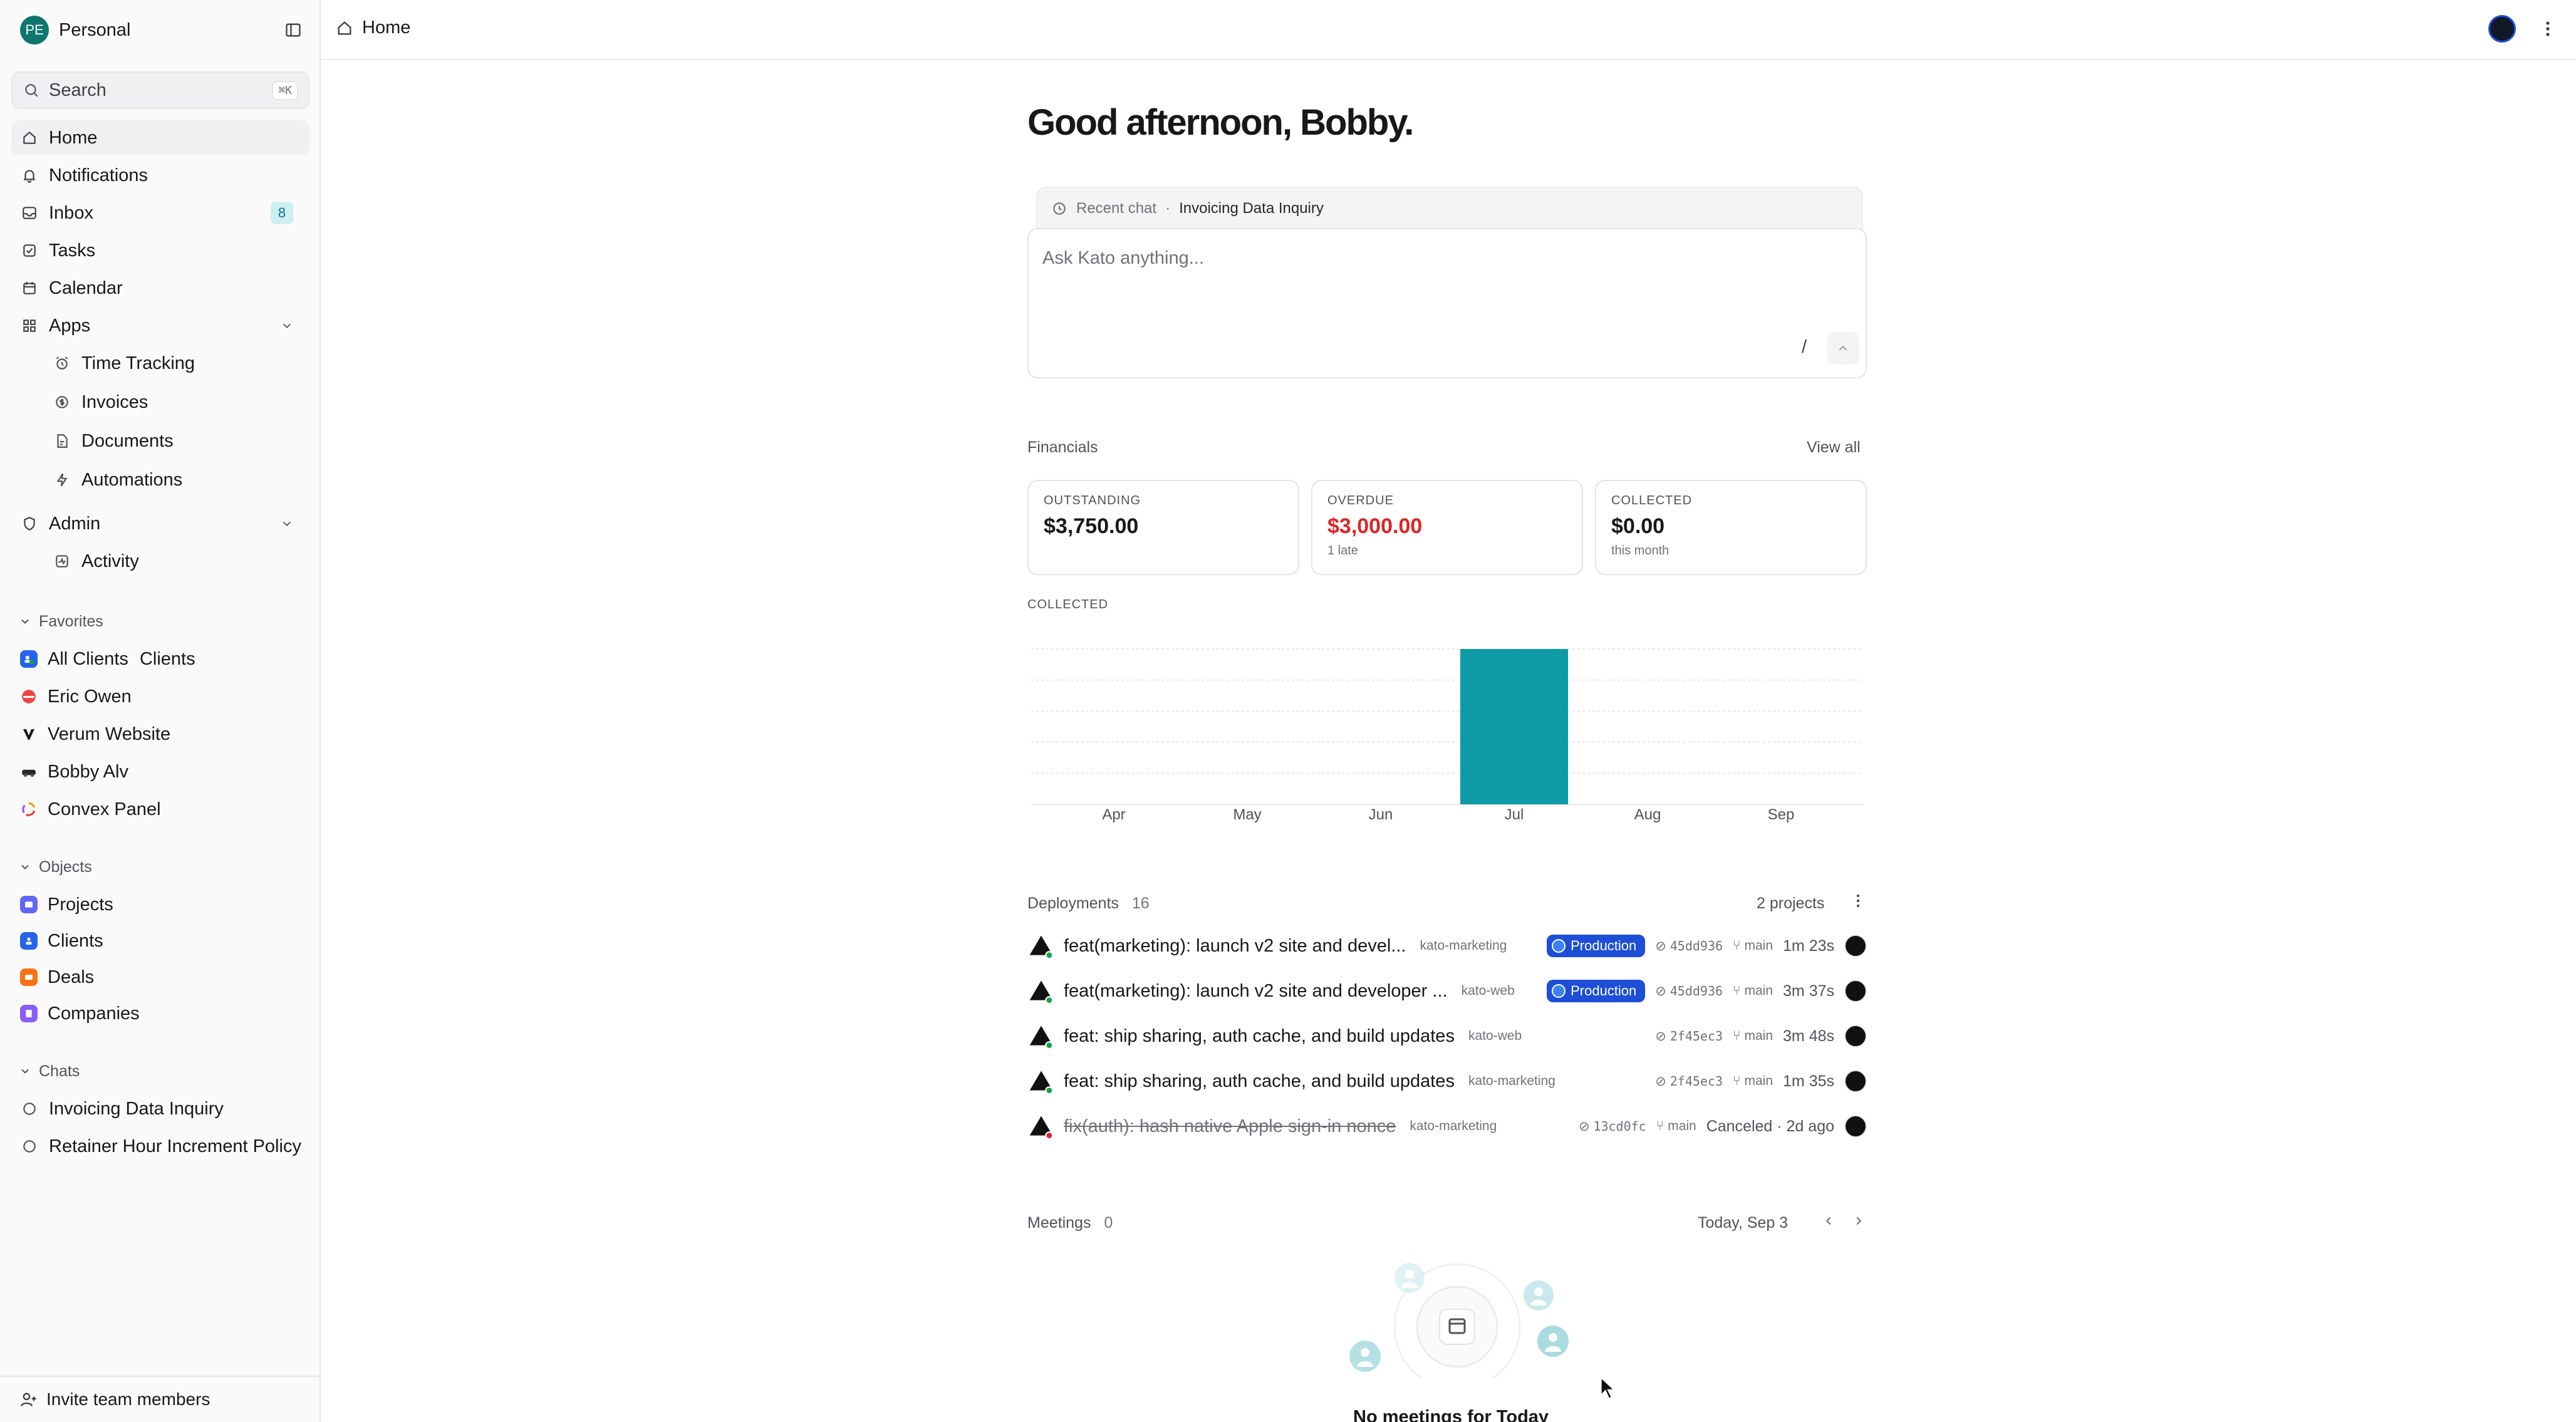  I want to click on sidebar-item-home: Home, so click(160, 137).